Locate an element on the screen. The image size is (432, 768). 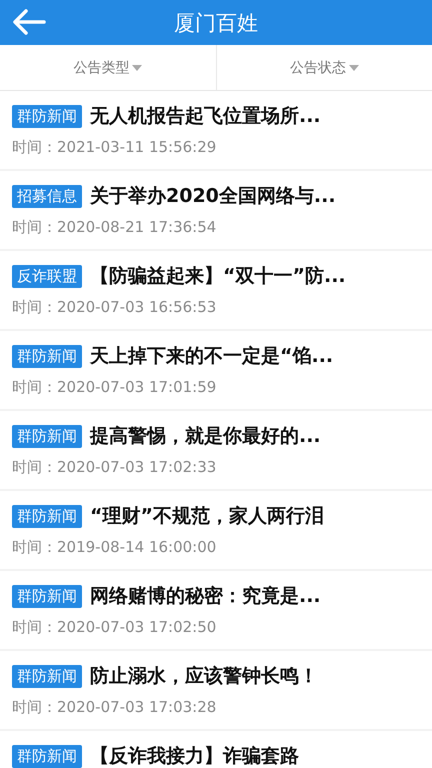
news-time: 时间：2020-07-03 17:01:59 is located at coordinates (115, 387).